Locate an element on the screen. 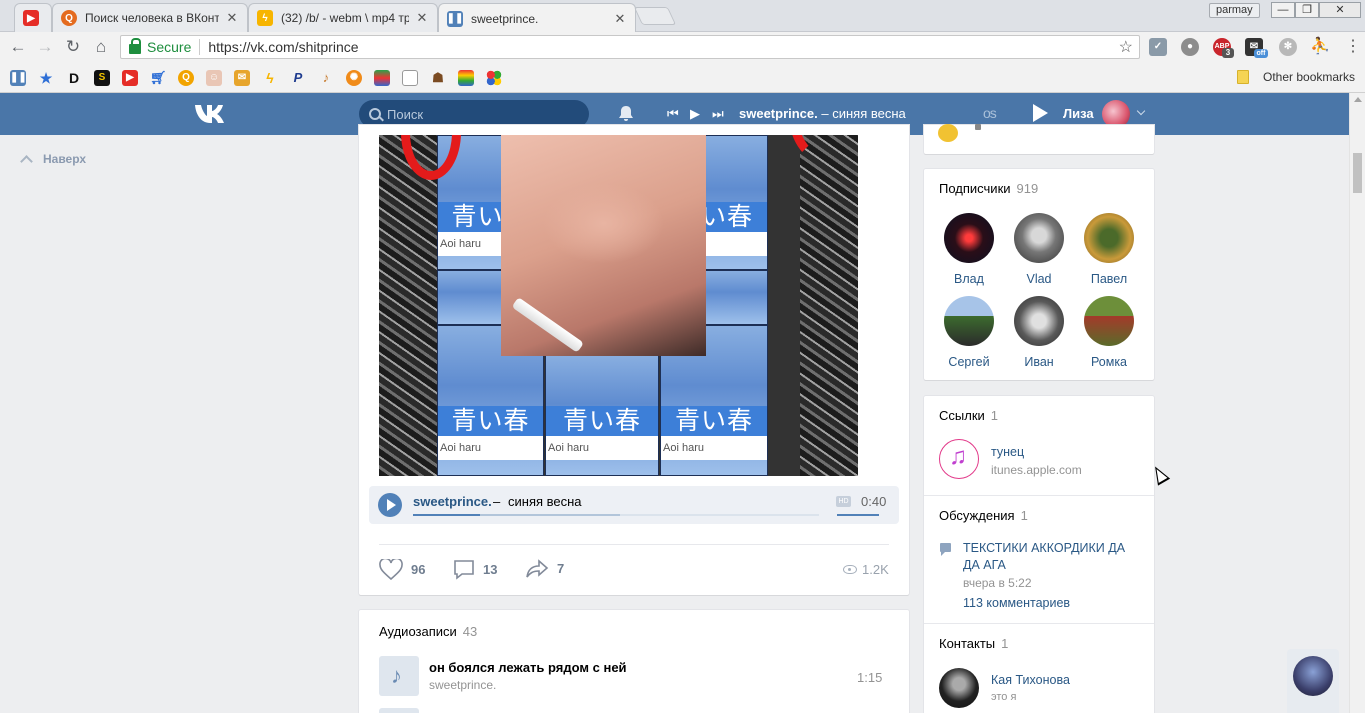  share-button: 7 is located at coordinates (544, 568).